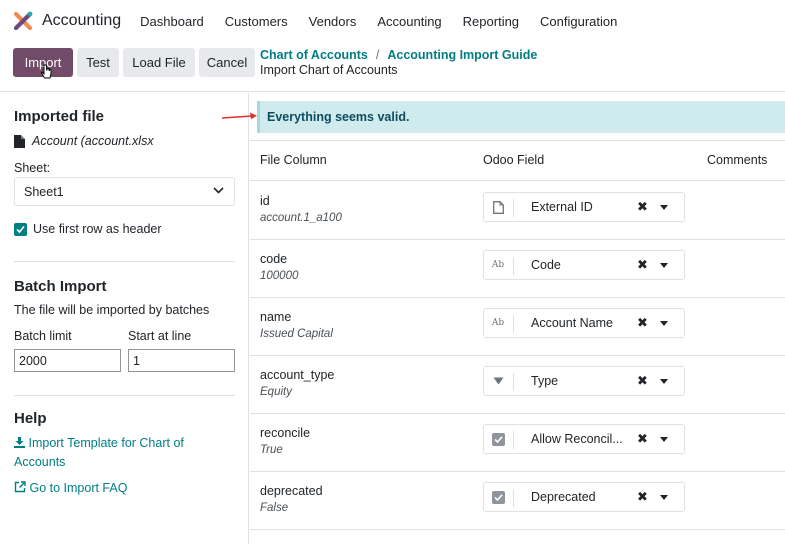 The height and width of the screenshot is (544, 785). I want to click on odoo-field-select: External ID ✖, so click(584, 207).